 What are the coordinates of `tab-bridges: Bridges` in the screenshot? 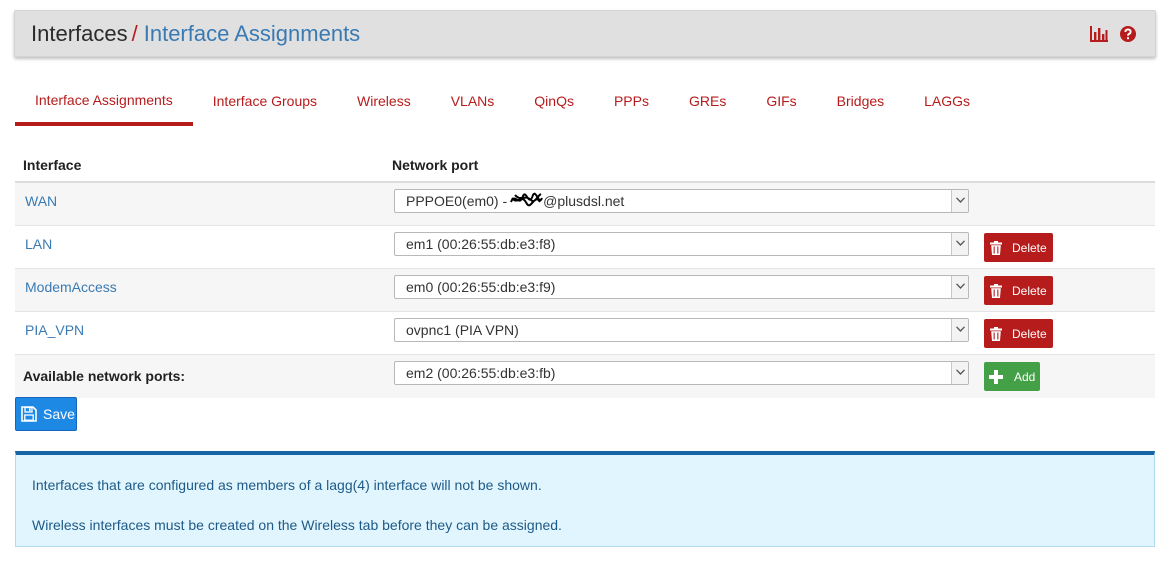 It's located at (860, 102).